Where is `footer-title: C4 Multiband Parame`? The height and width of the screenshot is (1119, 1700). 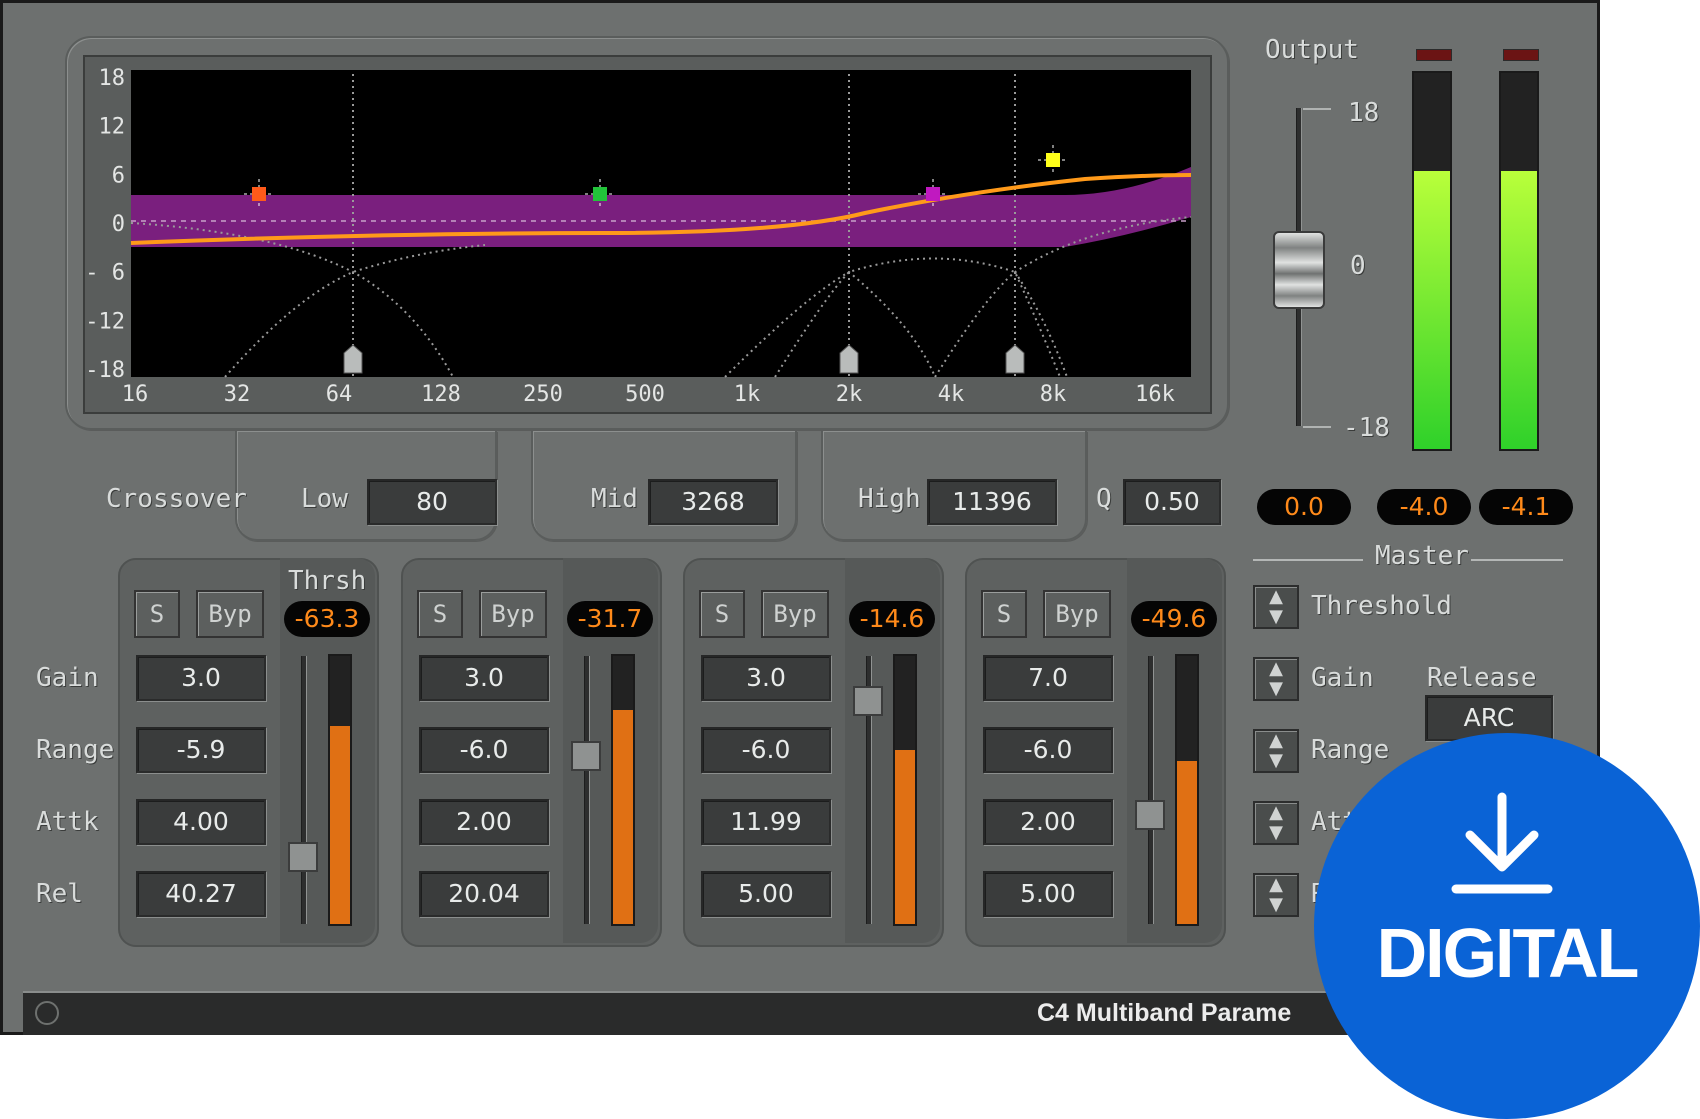
footer-title: C4 Multiband Parame is located at coordinates (1164, 1013).